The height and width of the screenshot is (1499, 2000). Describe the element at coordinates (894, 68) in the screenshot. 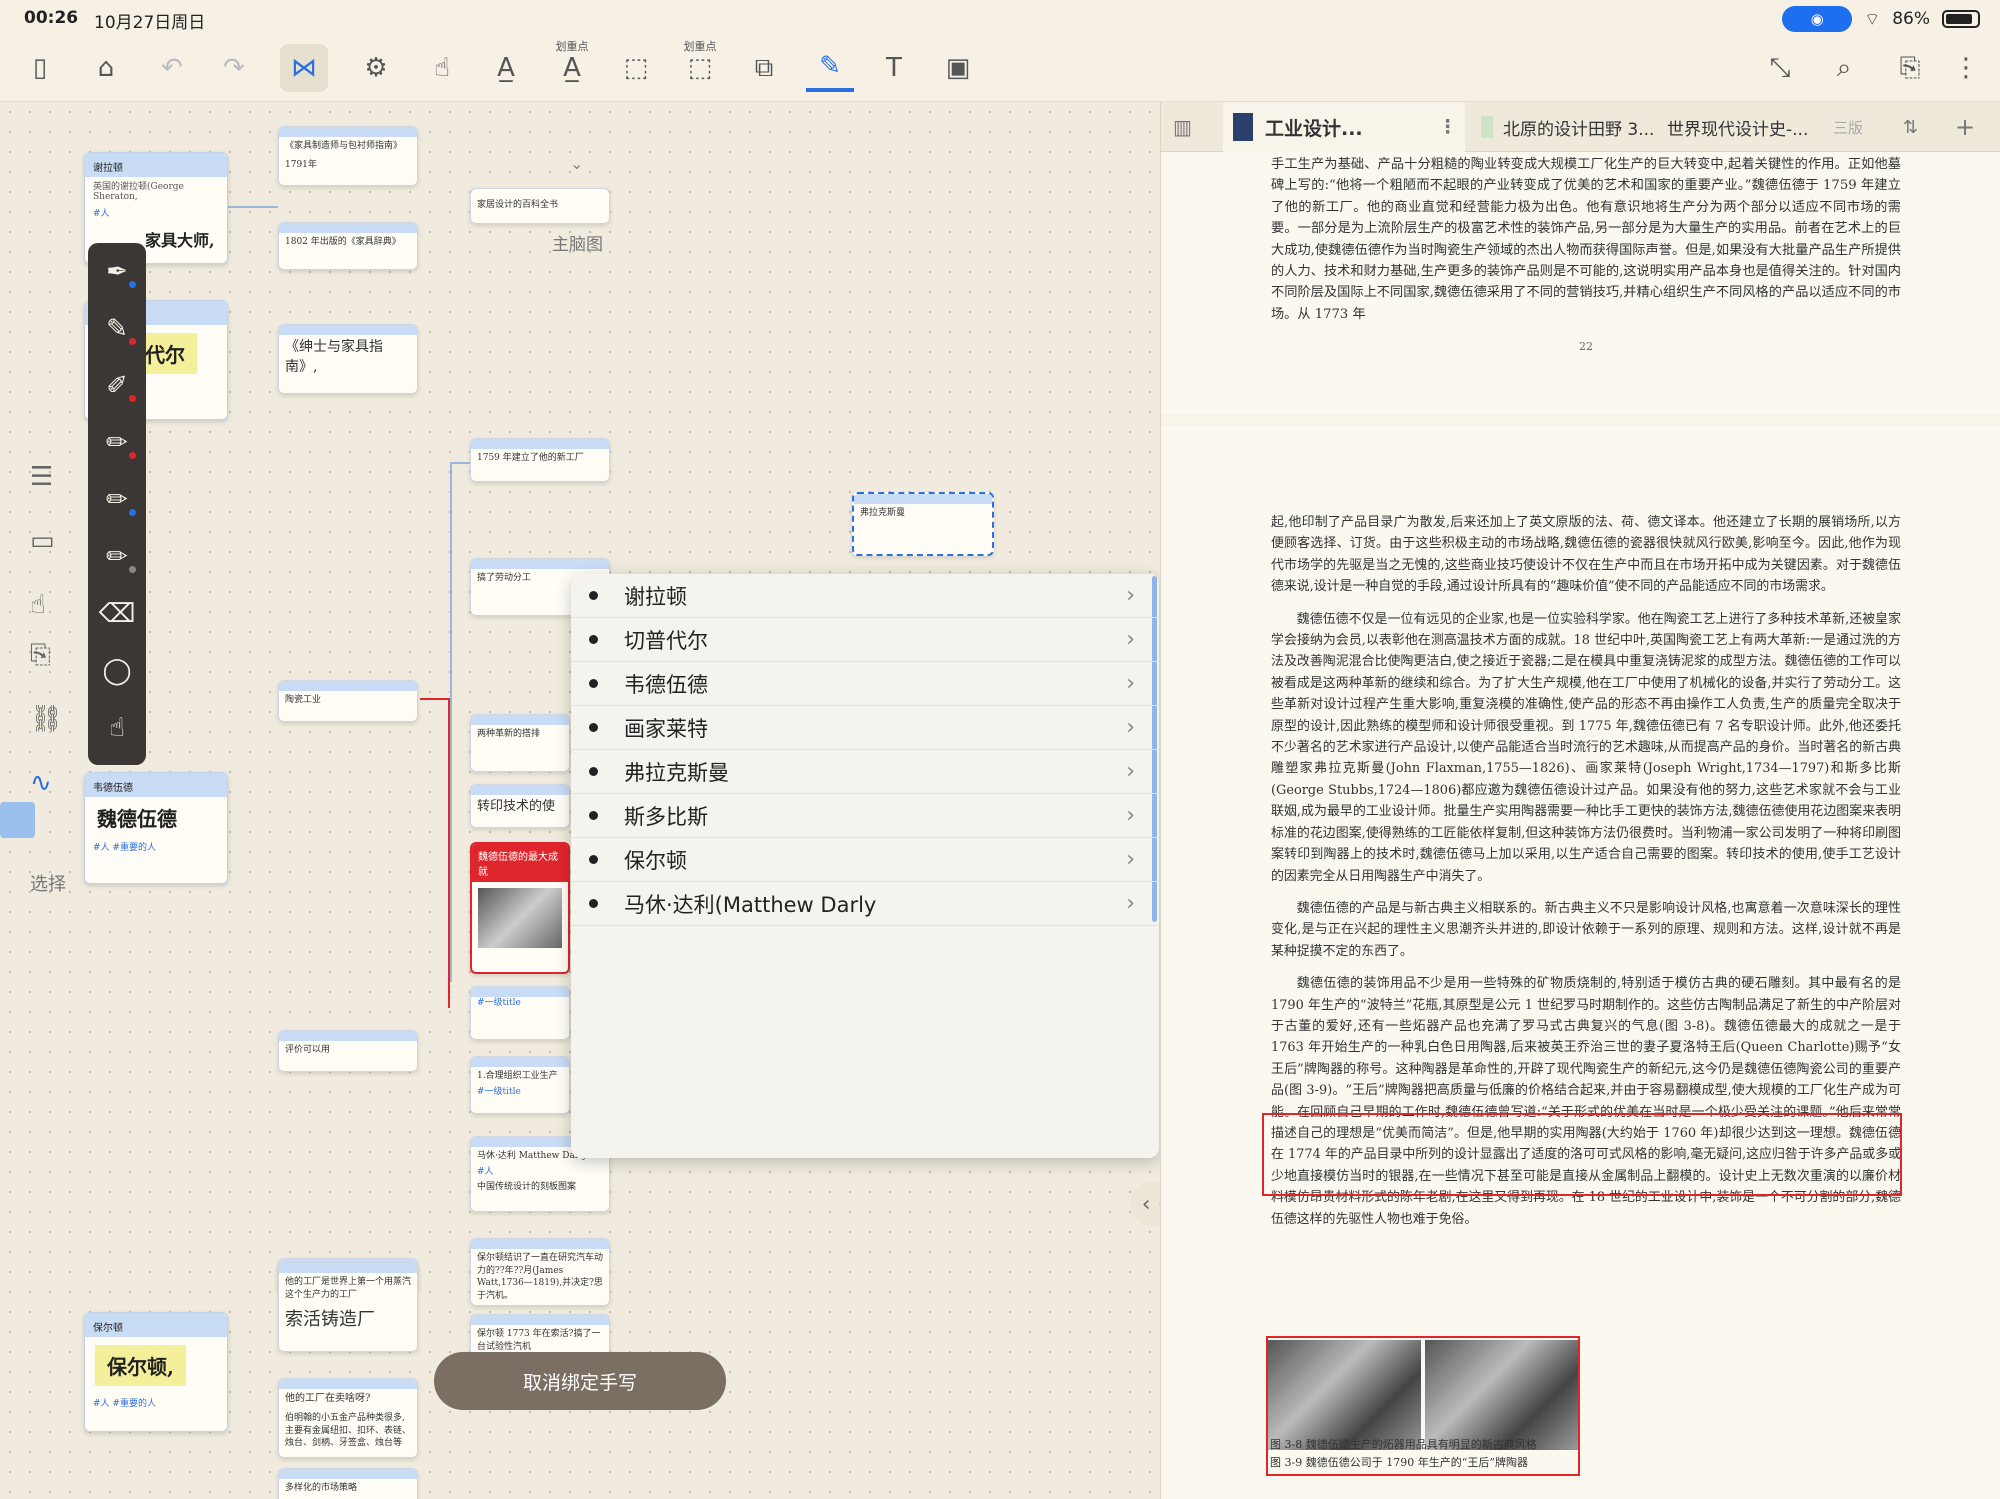

I see `textbox-icon: T` at that location.